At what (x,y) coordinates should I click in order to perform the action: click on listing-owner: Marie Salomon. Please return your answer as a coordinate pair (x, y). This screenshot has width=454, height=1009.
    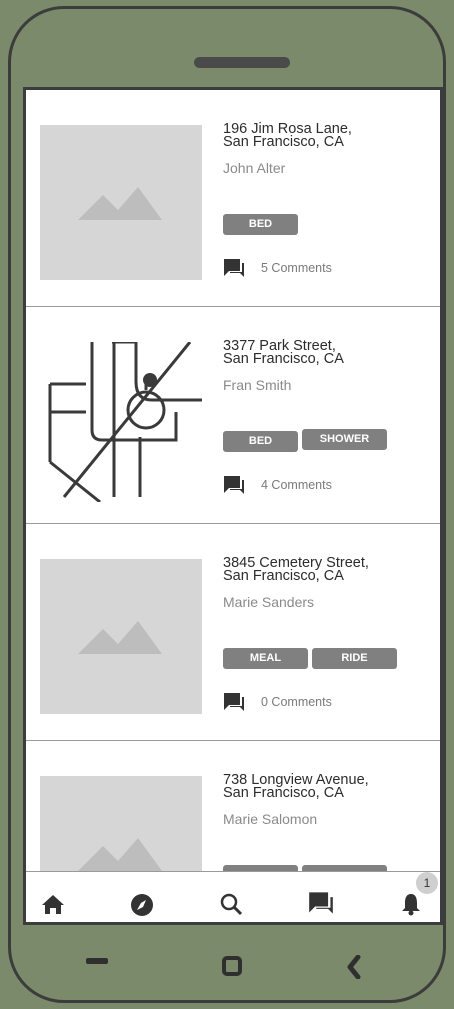
    Looking at the image, I should click on (270, 819).